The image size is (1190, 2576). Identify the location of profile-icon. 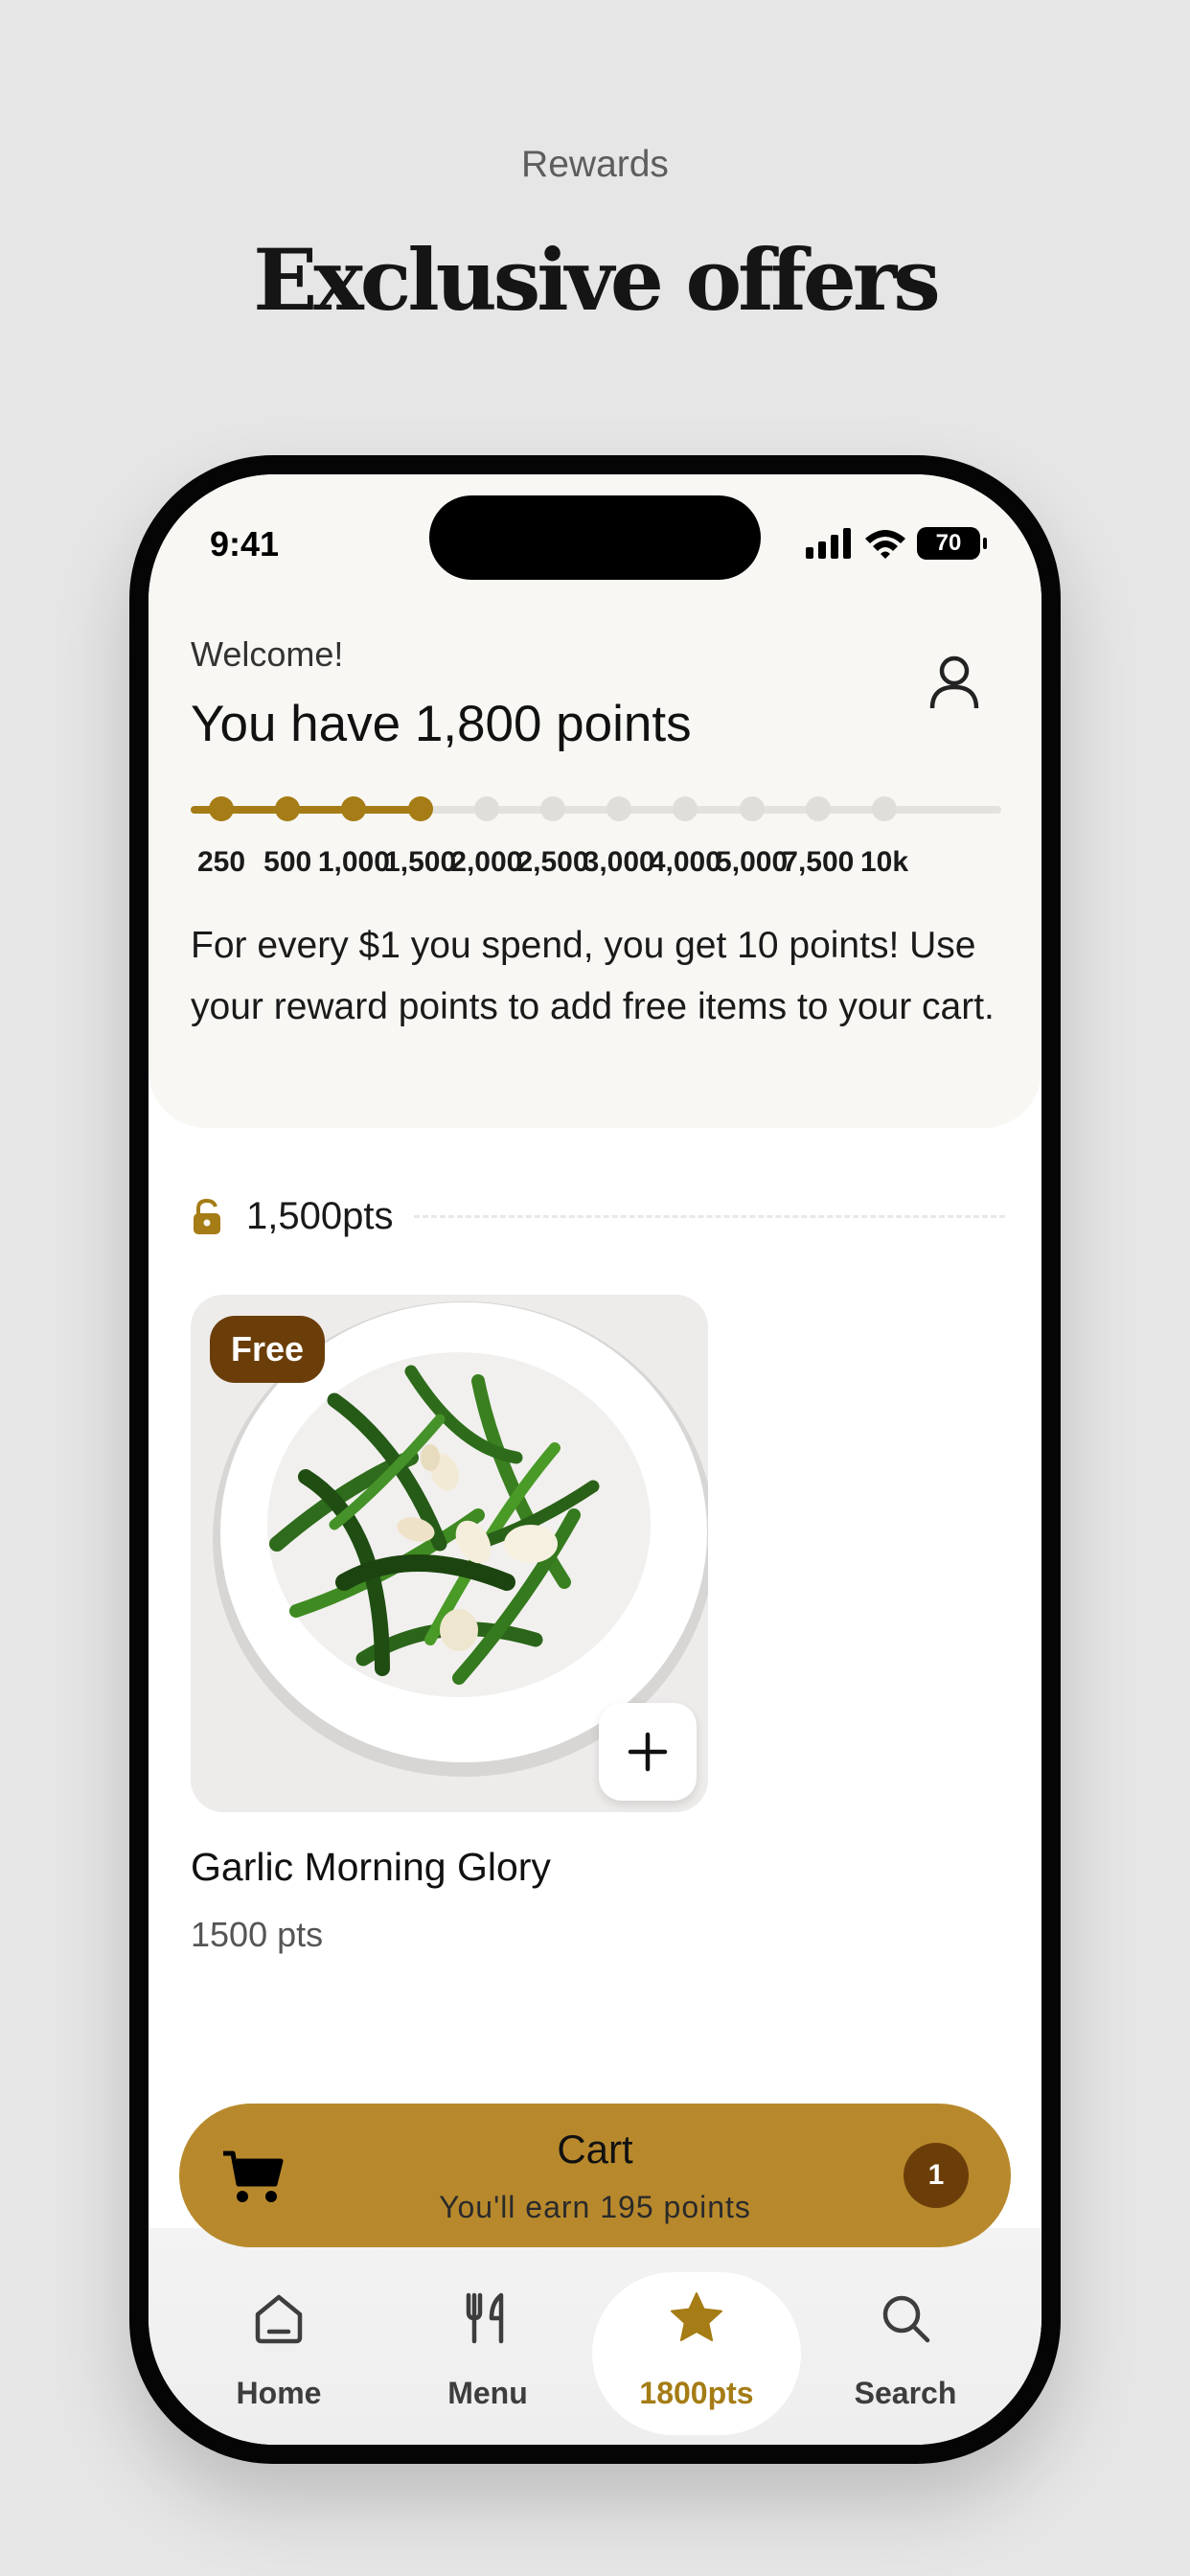
(954, 682).